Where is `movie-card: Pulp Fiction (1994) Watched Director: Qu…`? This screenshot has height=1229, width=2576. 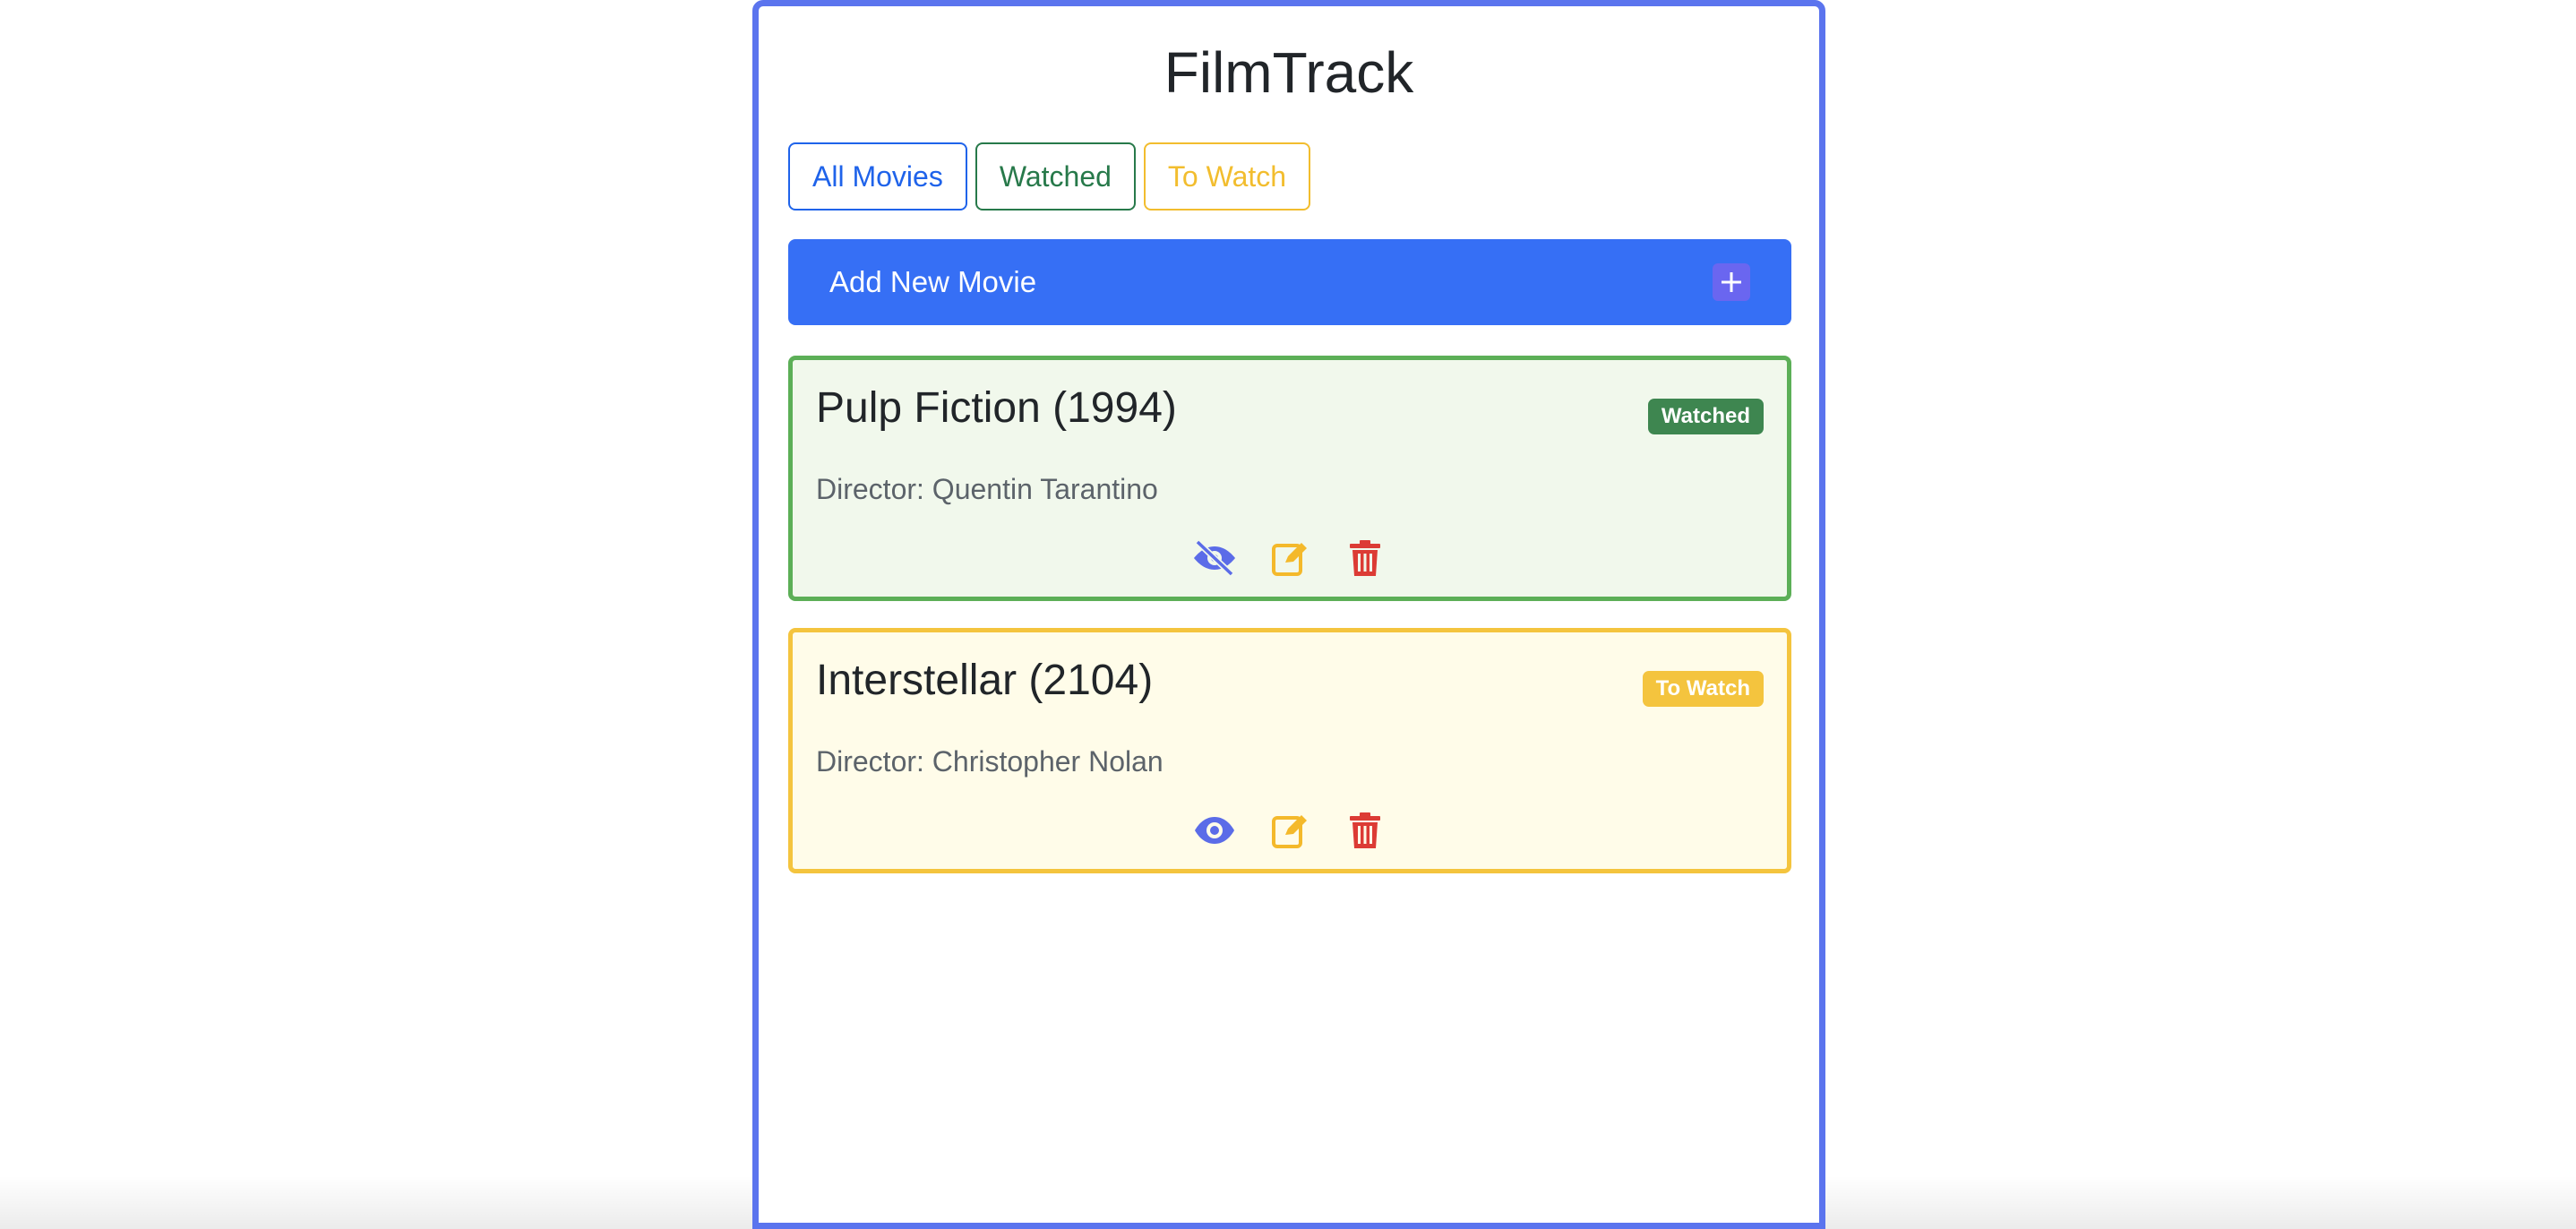
movie-card: Pulp Fiction (1994) Watched Director: Qu… is located at coordinates (1289, 479).